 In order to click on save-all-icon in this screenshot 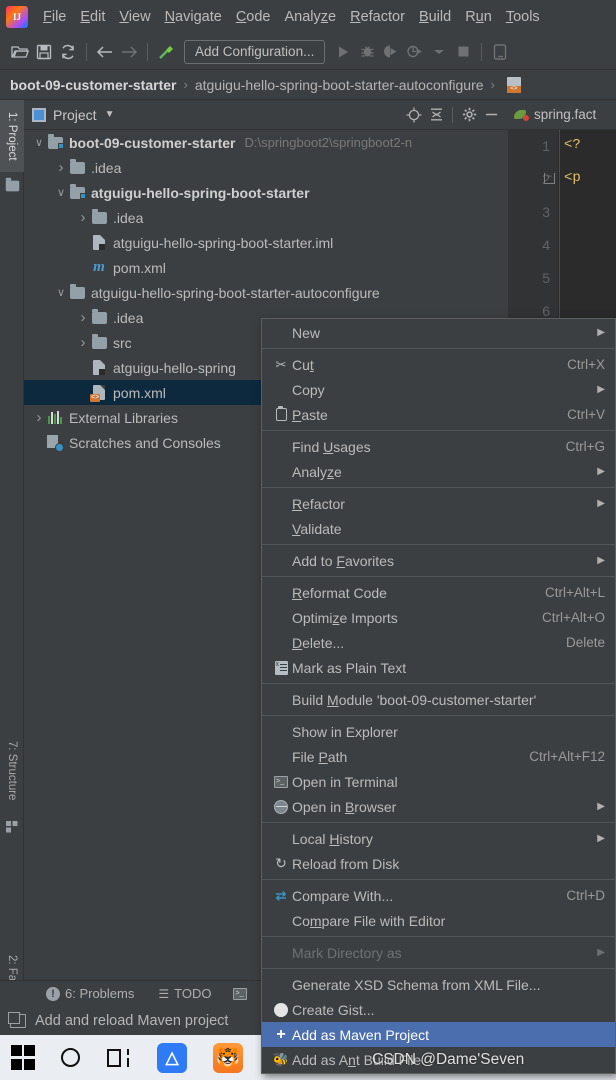, I will do `click(44, 52)`.